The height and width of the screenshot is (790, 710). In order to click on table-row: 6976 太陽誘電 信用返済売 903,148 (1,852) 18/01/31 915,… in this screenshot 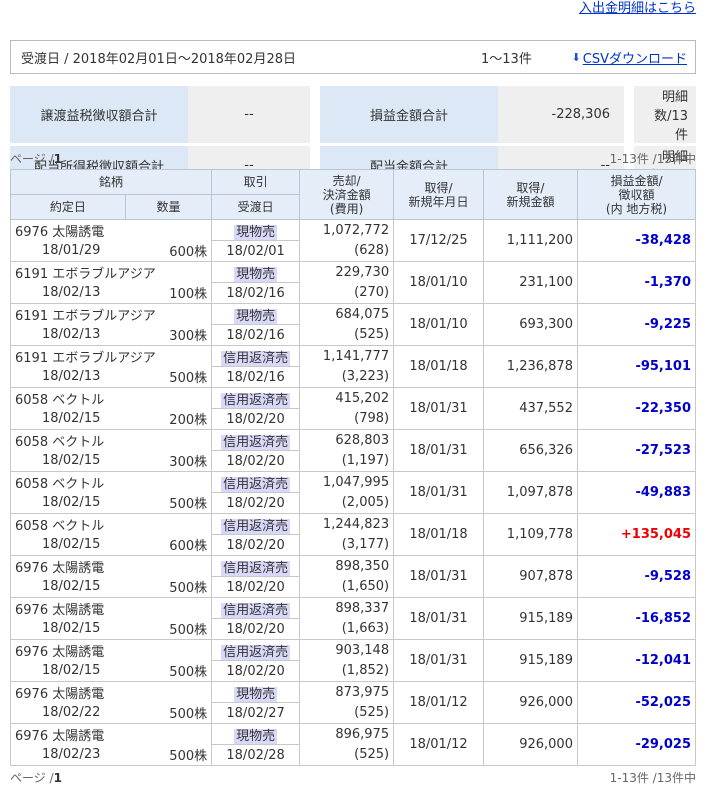, I will do `click(353, 660)`.